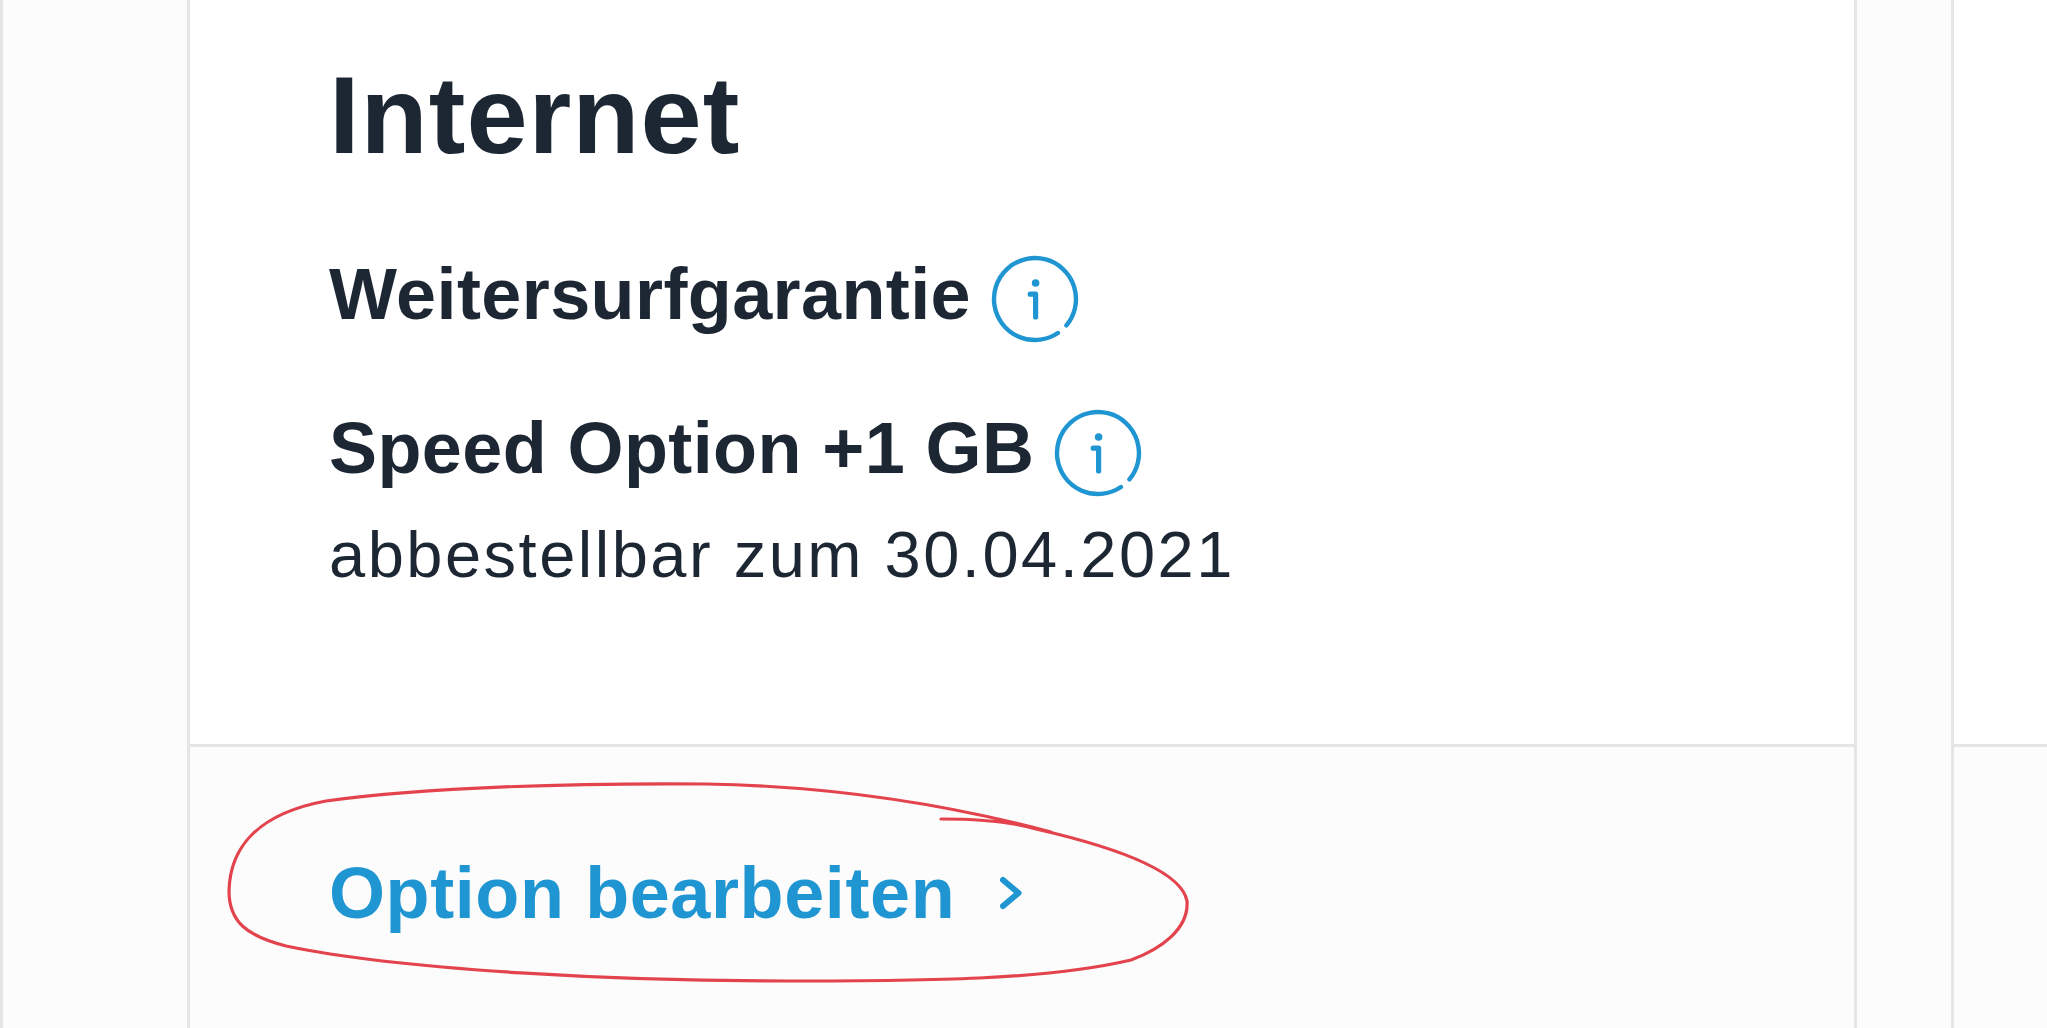 The image size is (2047, 1028). Describe the element at coordinates (535, 115) in the screenshot. I see `card-title: Internet` at that location.